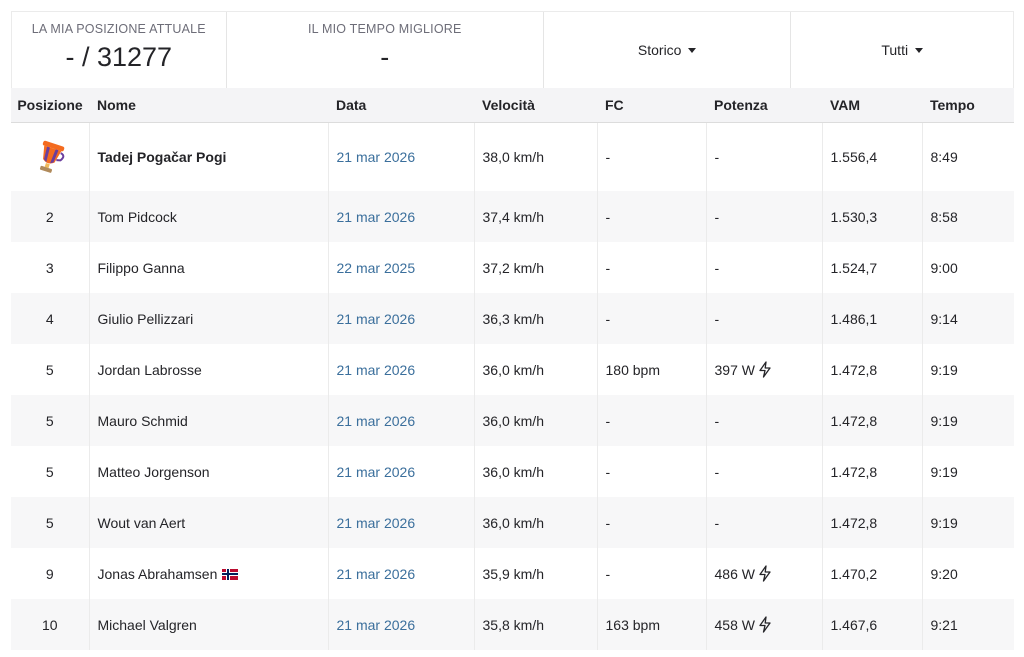 This screenshot has height=657, width=1024. Describe the element at coordinates (209, 156) in the screenshot. I see `athlete-name-link: Tadej Pogačar Pogi` at that location.